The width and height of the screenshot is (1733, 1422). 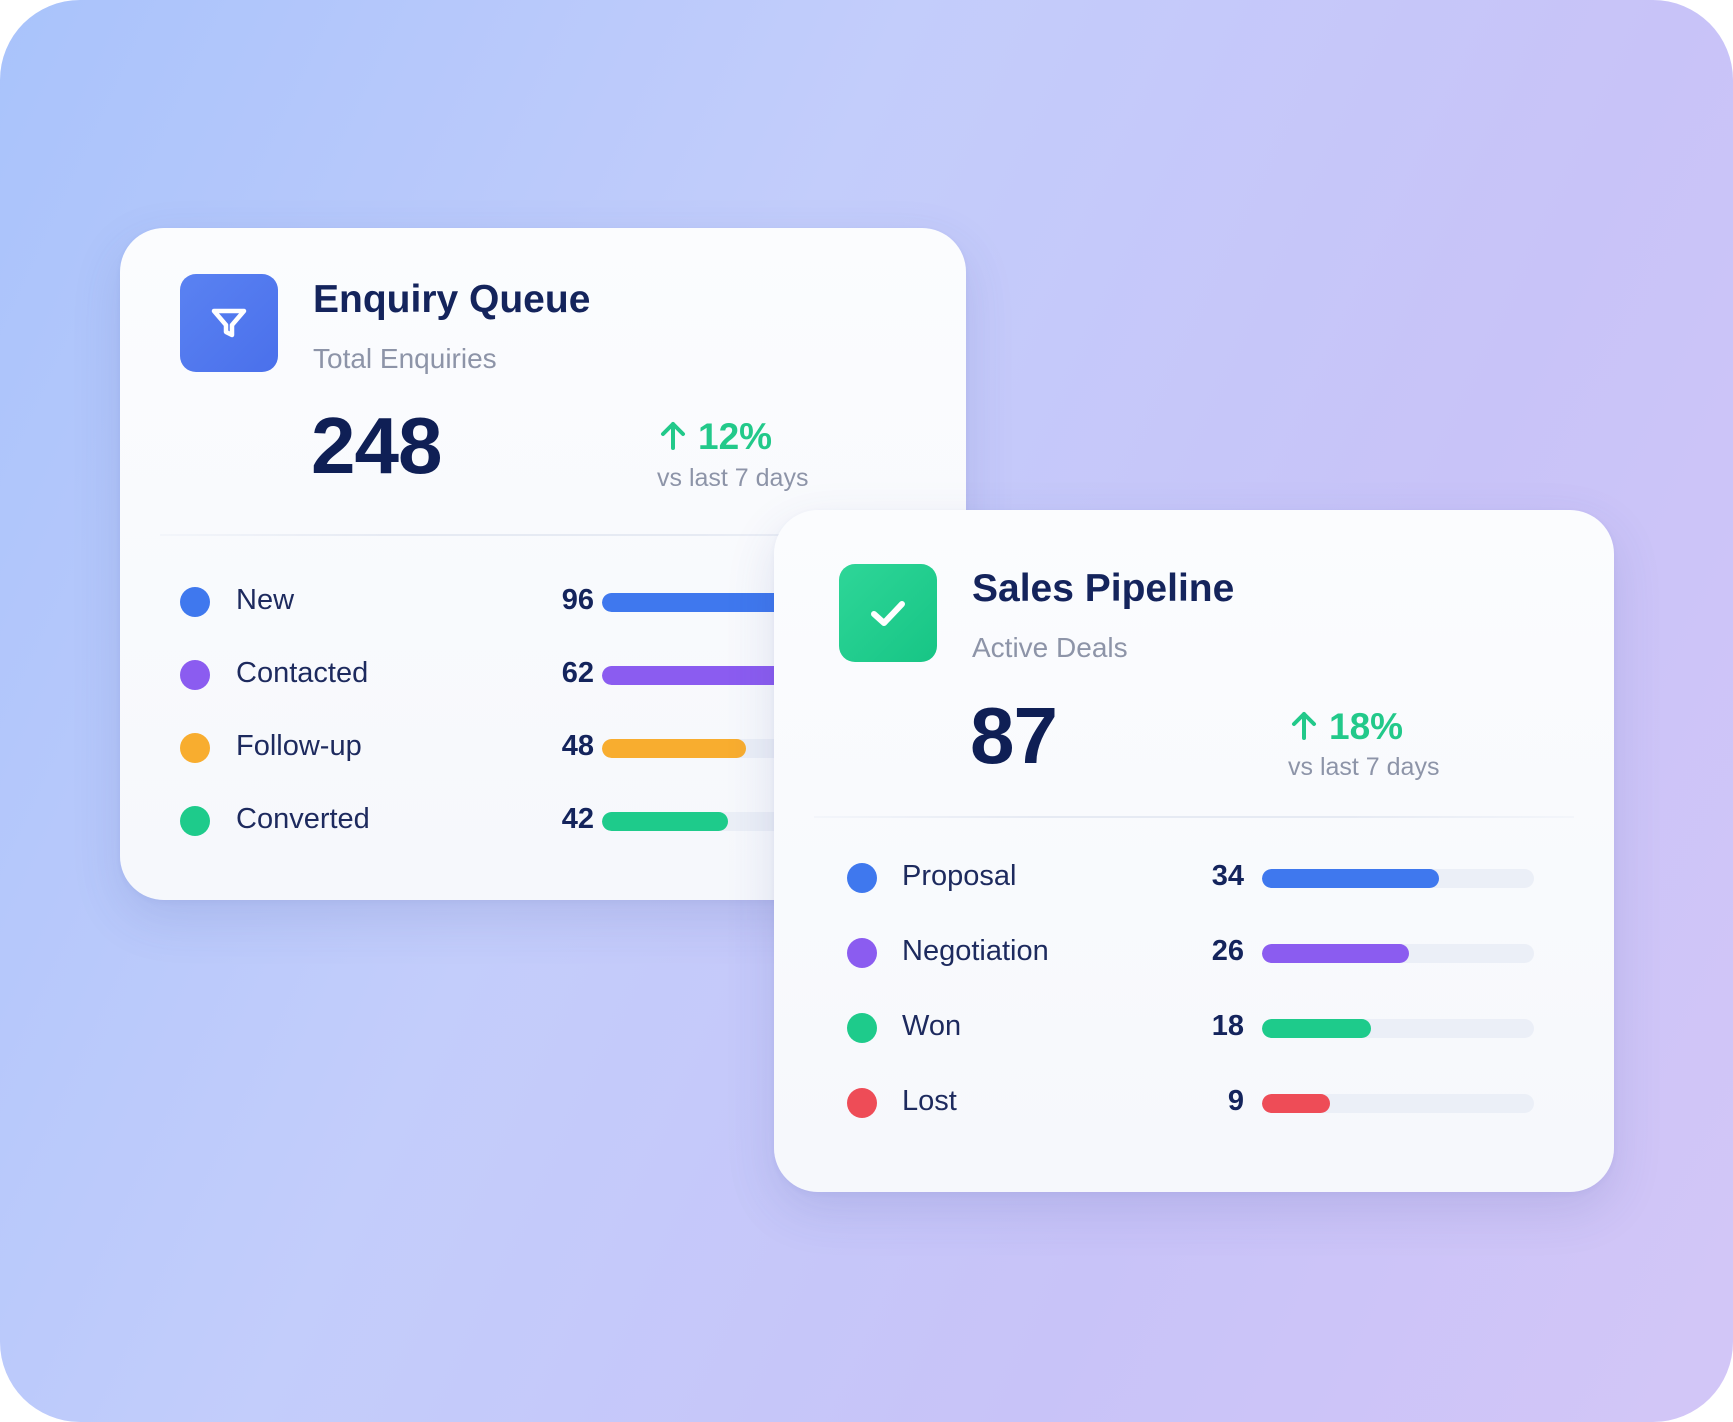 What do you see at coordinates (975, 951) in the screenshot?
I see `row-label: Negotiation` at bounding box center [975, 951].